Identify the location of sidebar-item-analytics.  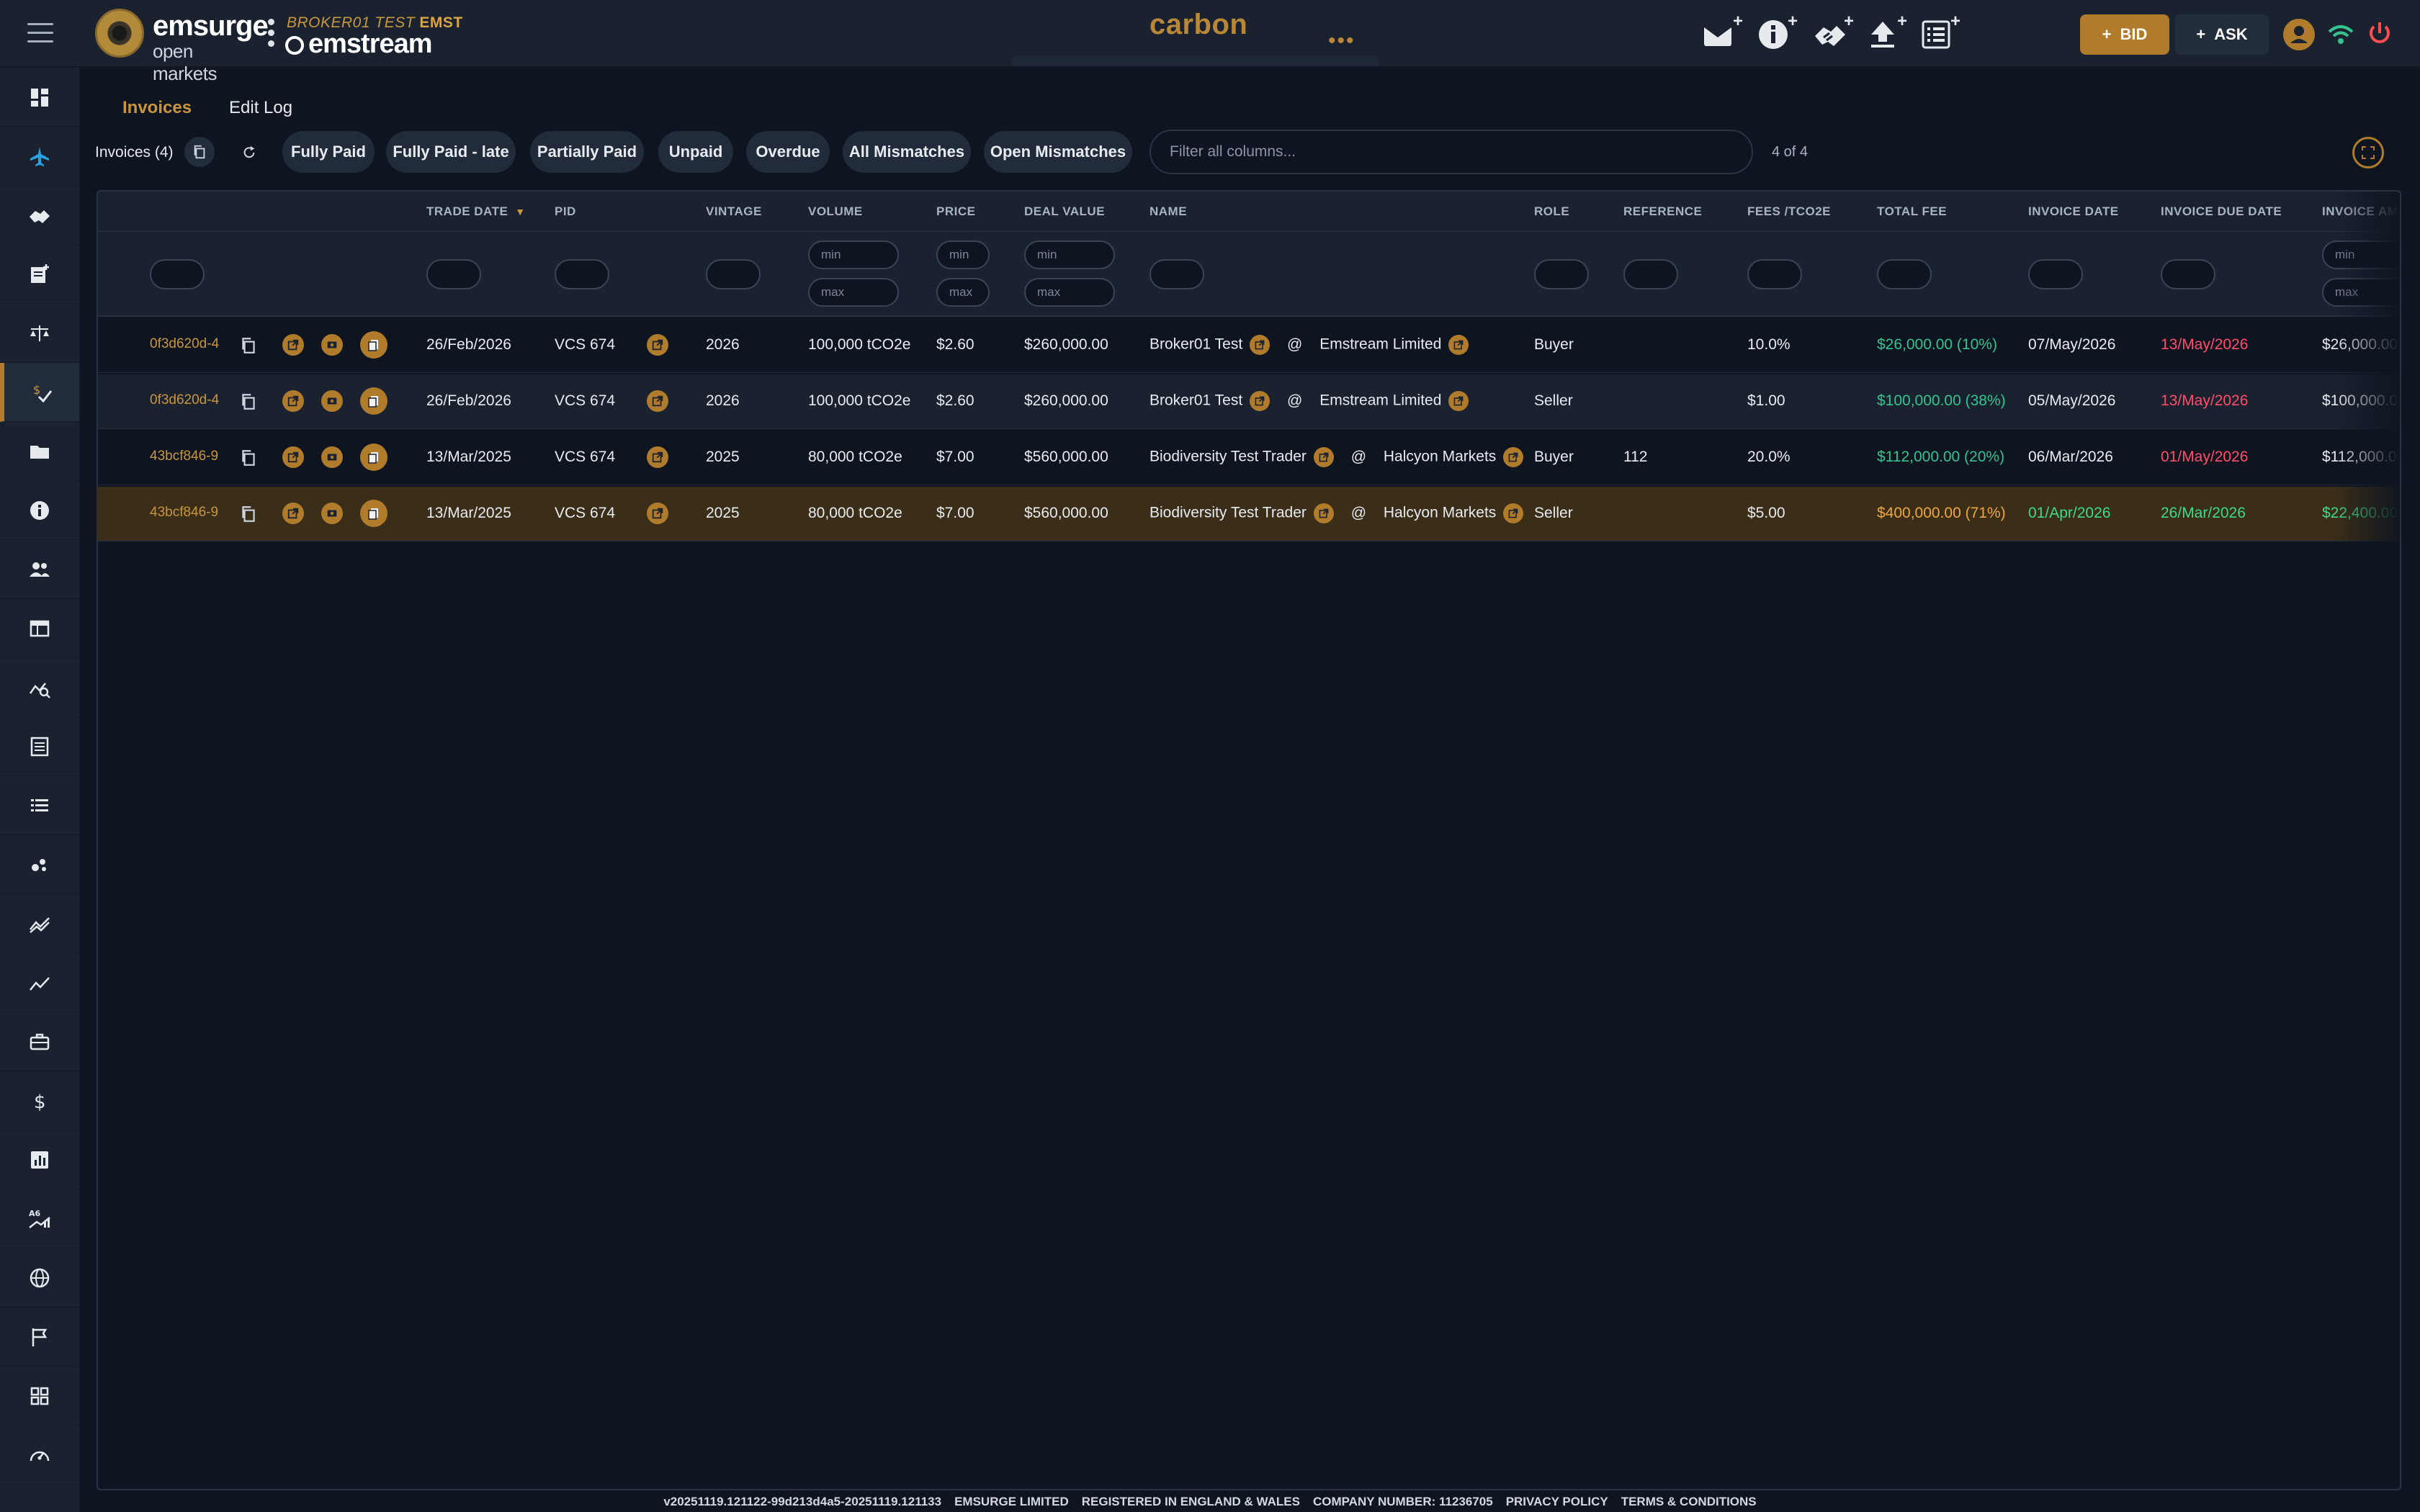
(39, 687).